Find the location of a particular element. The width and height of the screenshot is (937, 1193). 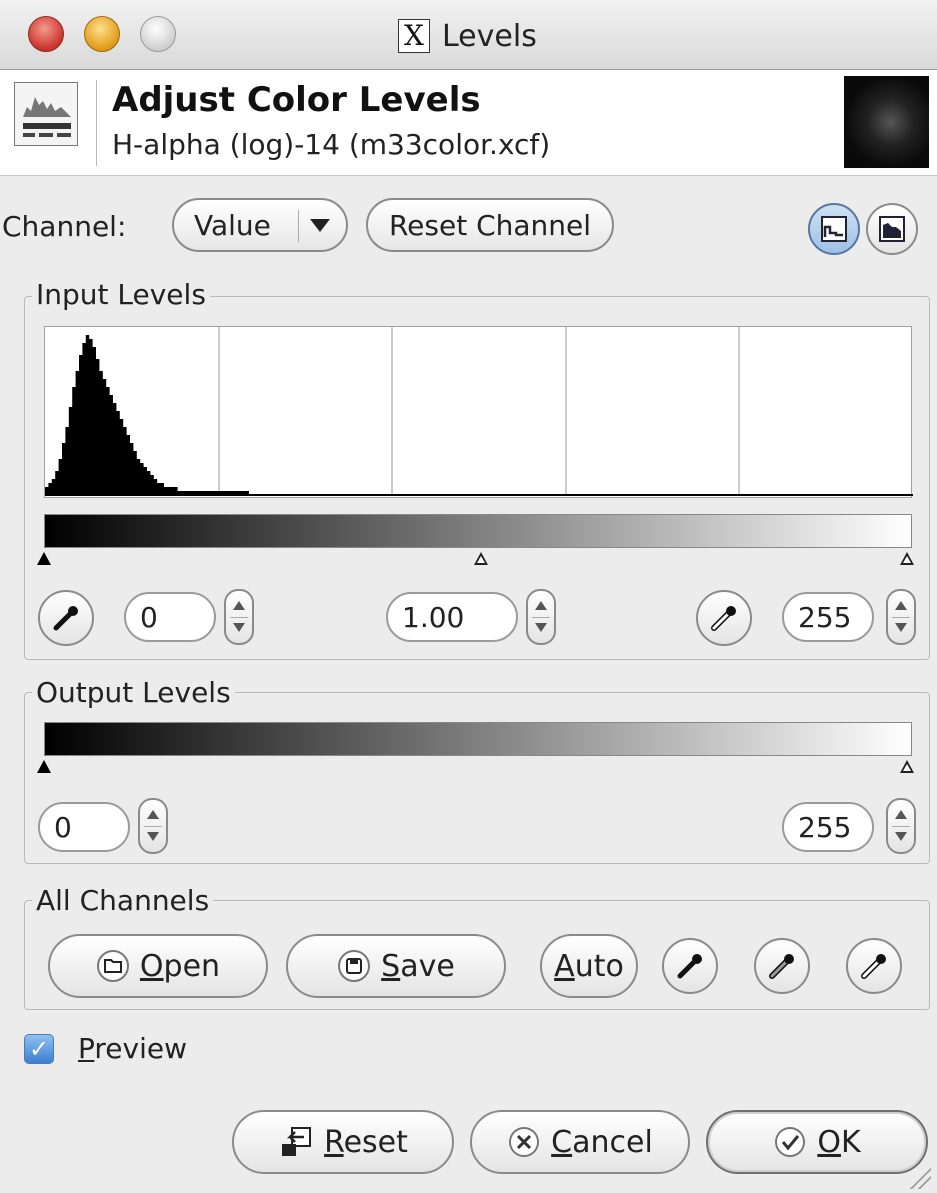

input-high-value: 255 is located at coordinates (825, 617).